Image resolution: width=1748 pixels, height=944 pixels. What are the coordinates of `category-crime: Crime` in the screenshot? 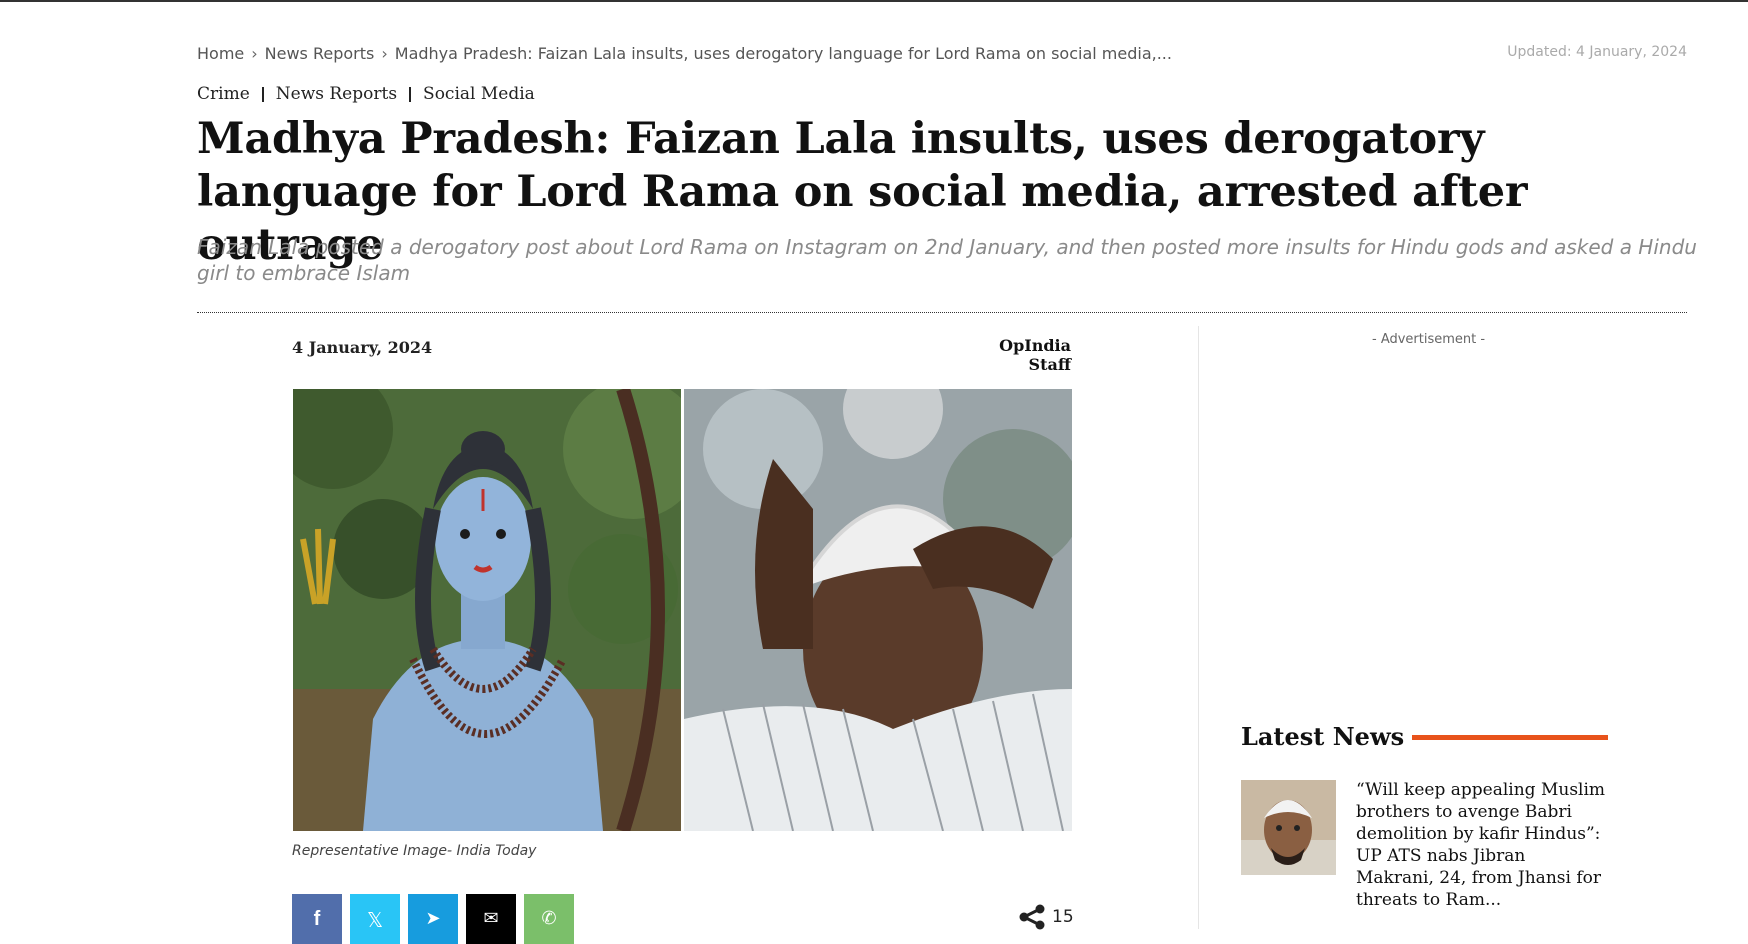 It's located at (223, 94).